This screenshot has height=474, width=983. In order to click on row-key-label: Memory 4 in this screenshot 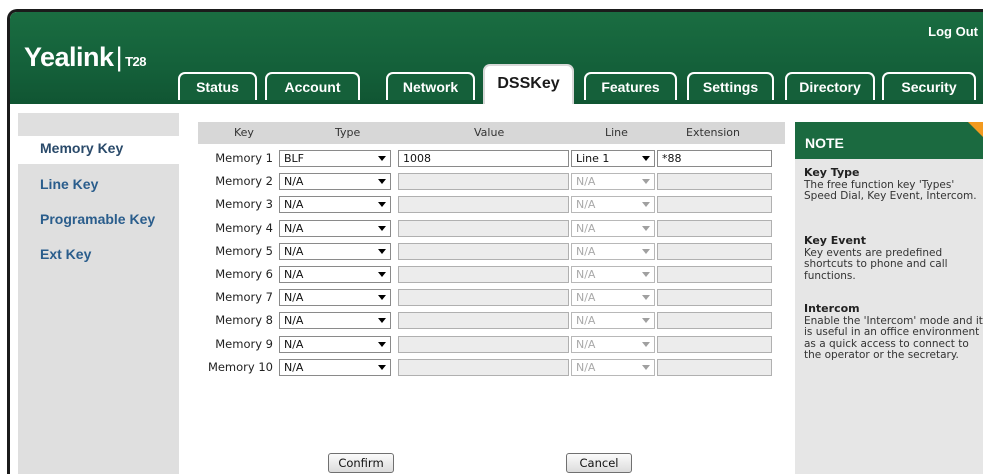, I will do `click(244, 228)`.